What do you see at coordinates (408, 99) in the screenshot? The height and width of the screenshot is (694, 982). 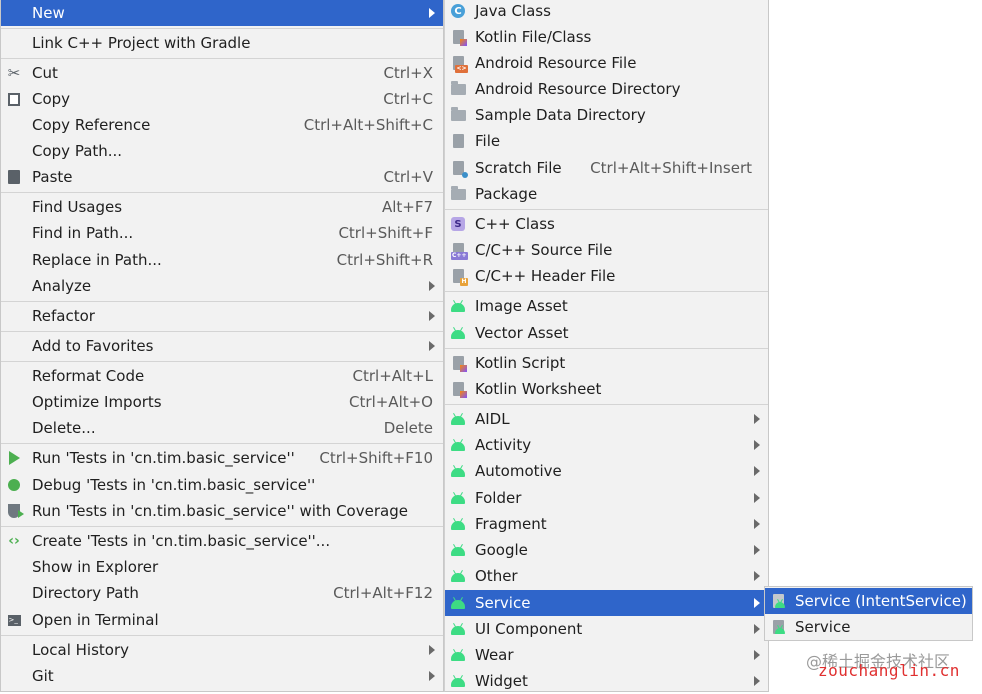 I see `menu-item-shortcut: Ctrl+C` at bounding box center [408, 99].